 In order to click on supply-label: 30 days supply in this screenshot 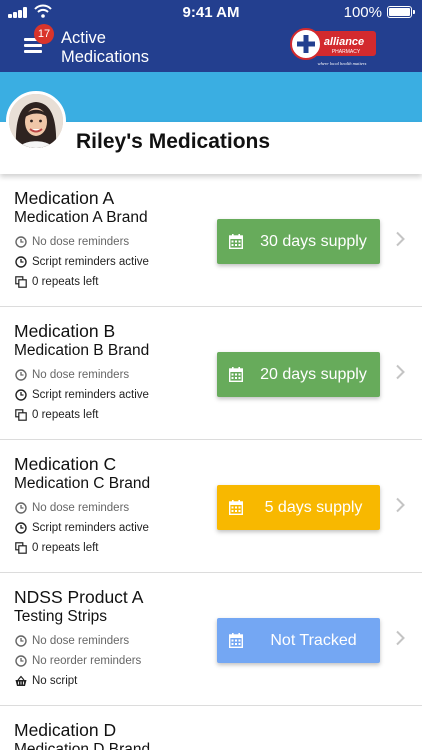, I will do `click(313, 241)`.